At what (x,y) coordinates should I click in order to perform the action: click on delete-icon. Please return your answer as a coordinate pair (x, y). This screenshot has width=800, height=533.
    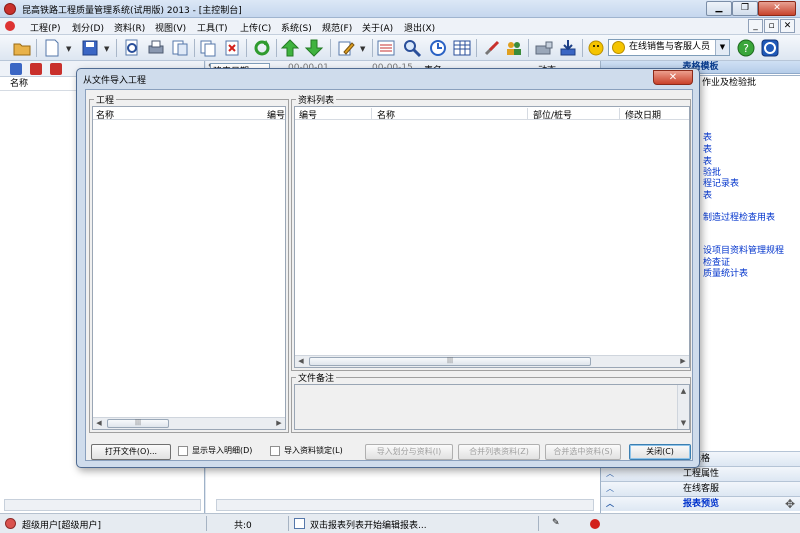
    Looking at the image, I should click on (232, 48).